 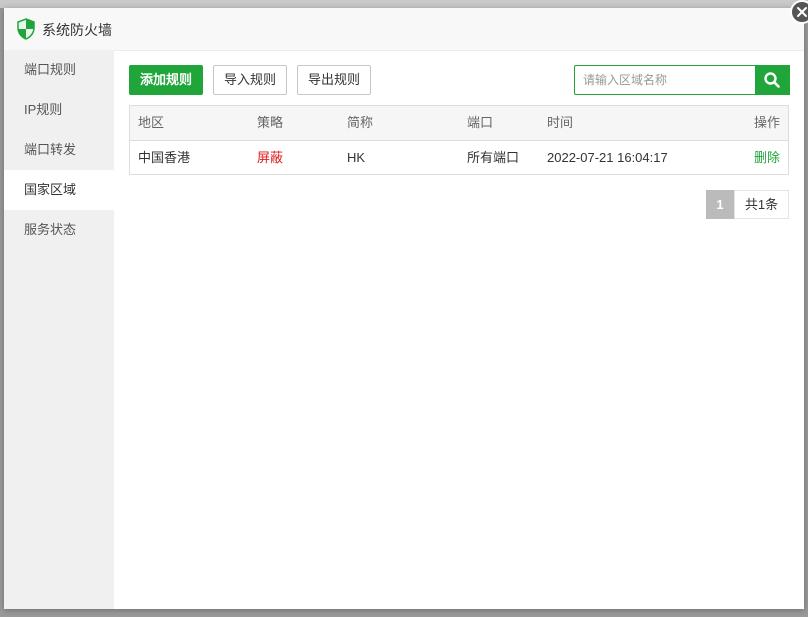 I want to click on sidebar-item-port-rules: 端口规则, so click(x=59, y=70).